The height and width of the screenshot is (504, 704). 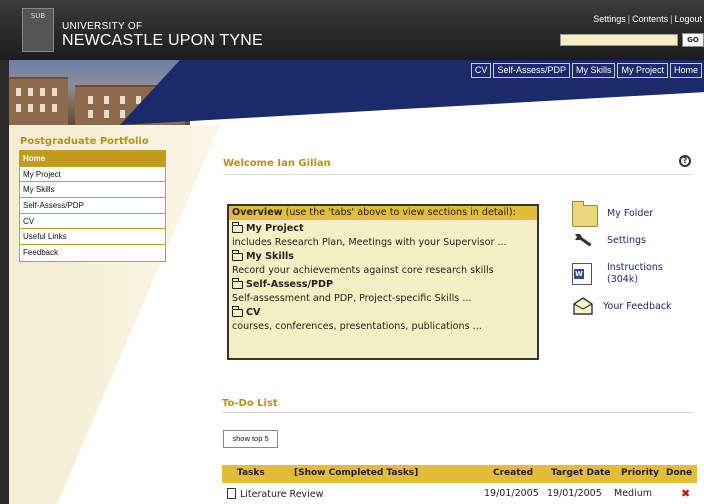 What do you see at coordinates (382, 257) in the screenshot?
I see `overview-section-title: My Skills` at bounding box center [382, 257].